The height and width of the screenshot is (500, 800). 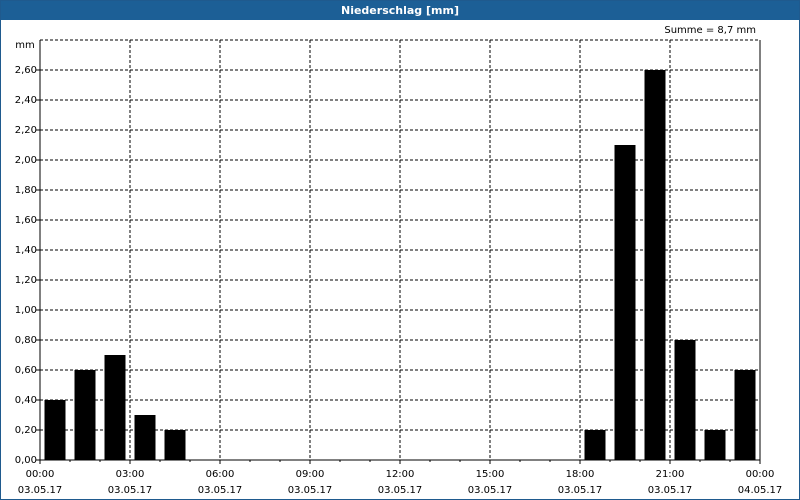 I want to click on x-tick-time: 03:00, so click(x=130, y=474).